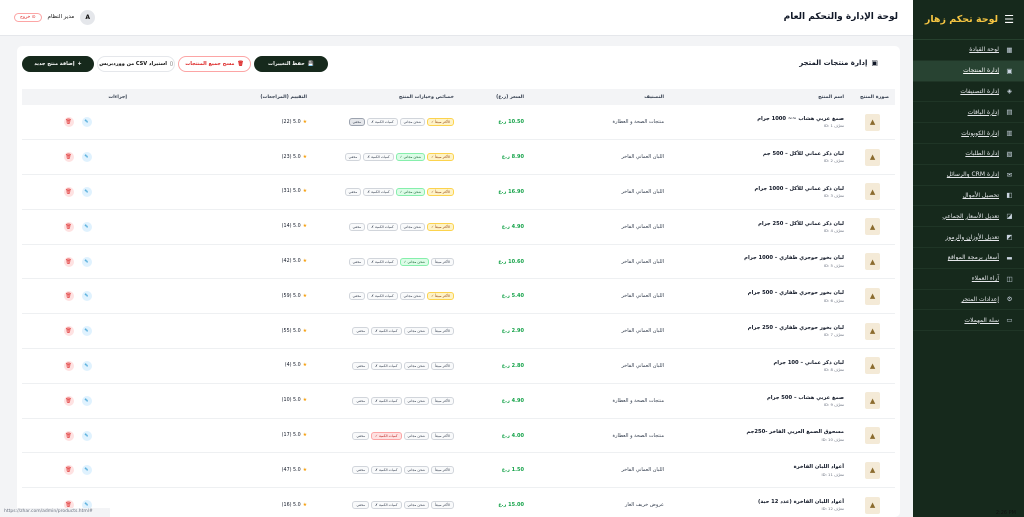 The height and width of the screenshot is (517, 1024). What do you see at coordinates (968, 217) in the screenshot?
I see `sidebar-item-8: ◪ تعديل الأسعار الجماعي` at bounding box center [968, 217].